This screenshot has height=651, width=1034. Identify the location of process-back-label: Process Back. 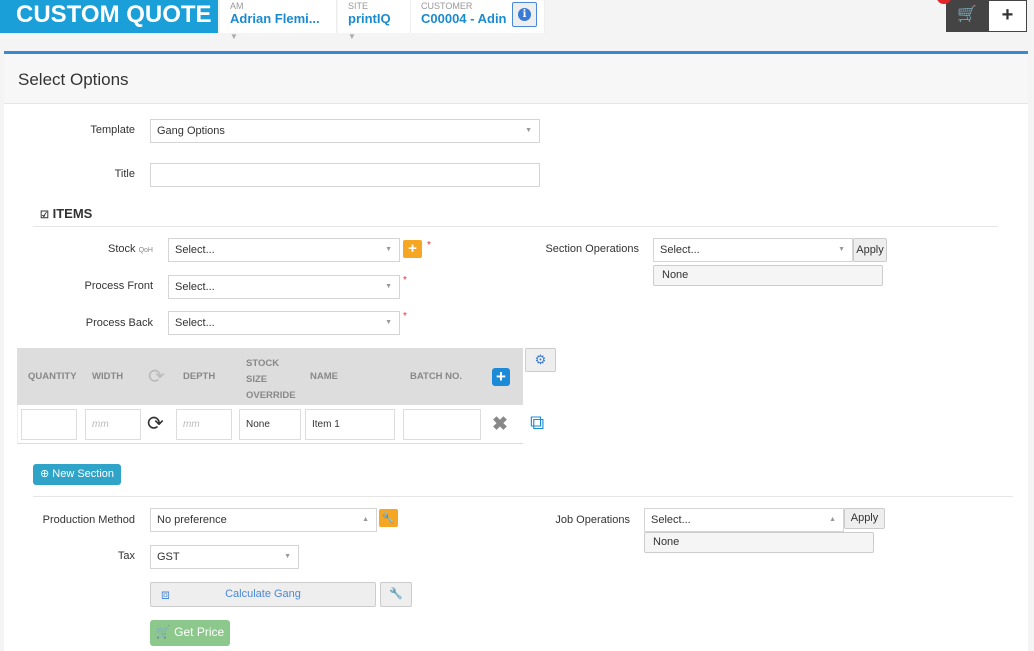
(119, 323).